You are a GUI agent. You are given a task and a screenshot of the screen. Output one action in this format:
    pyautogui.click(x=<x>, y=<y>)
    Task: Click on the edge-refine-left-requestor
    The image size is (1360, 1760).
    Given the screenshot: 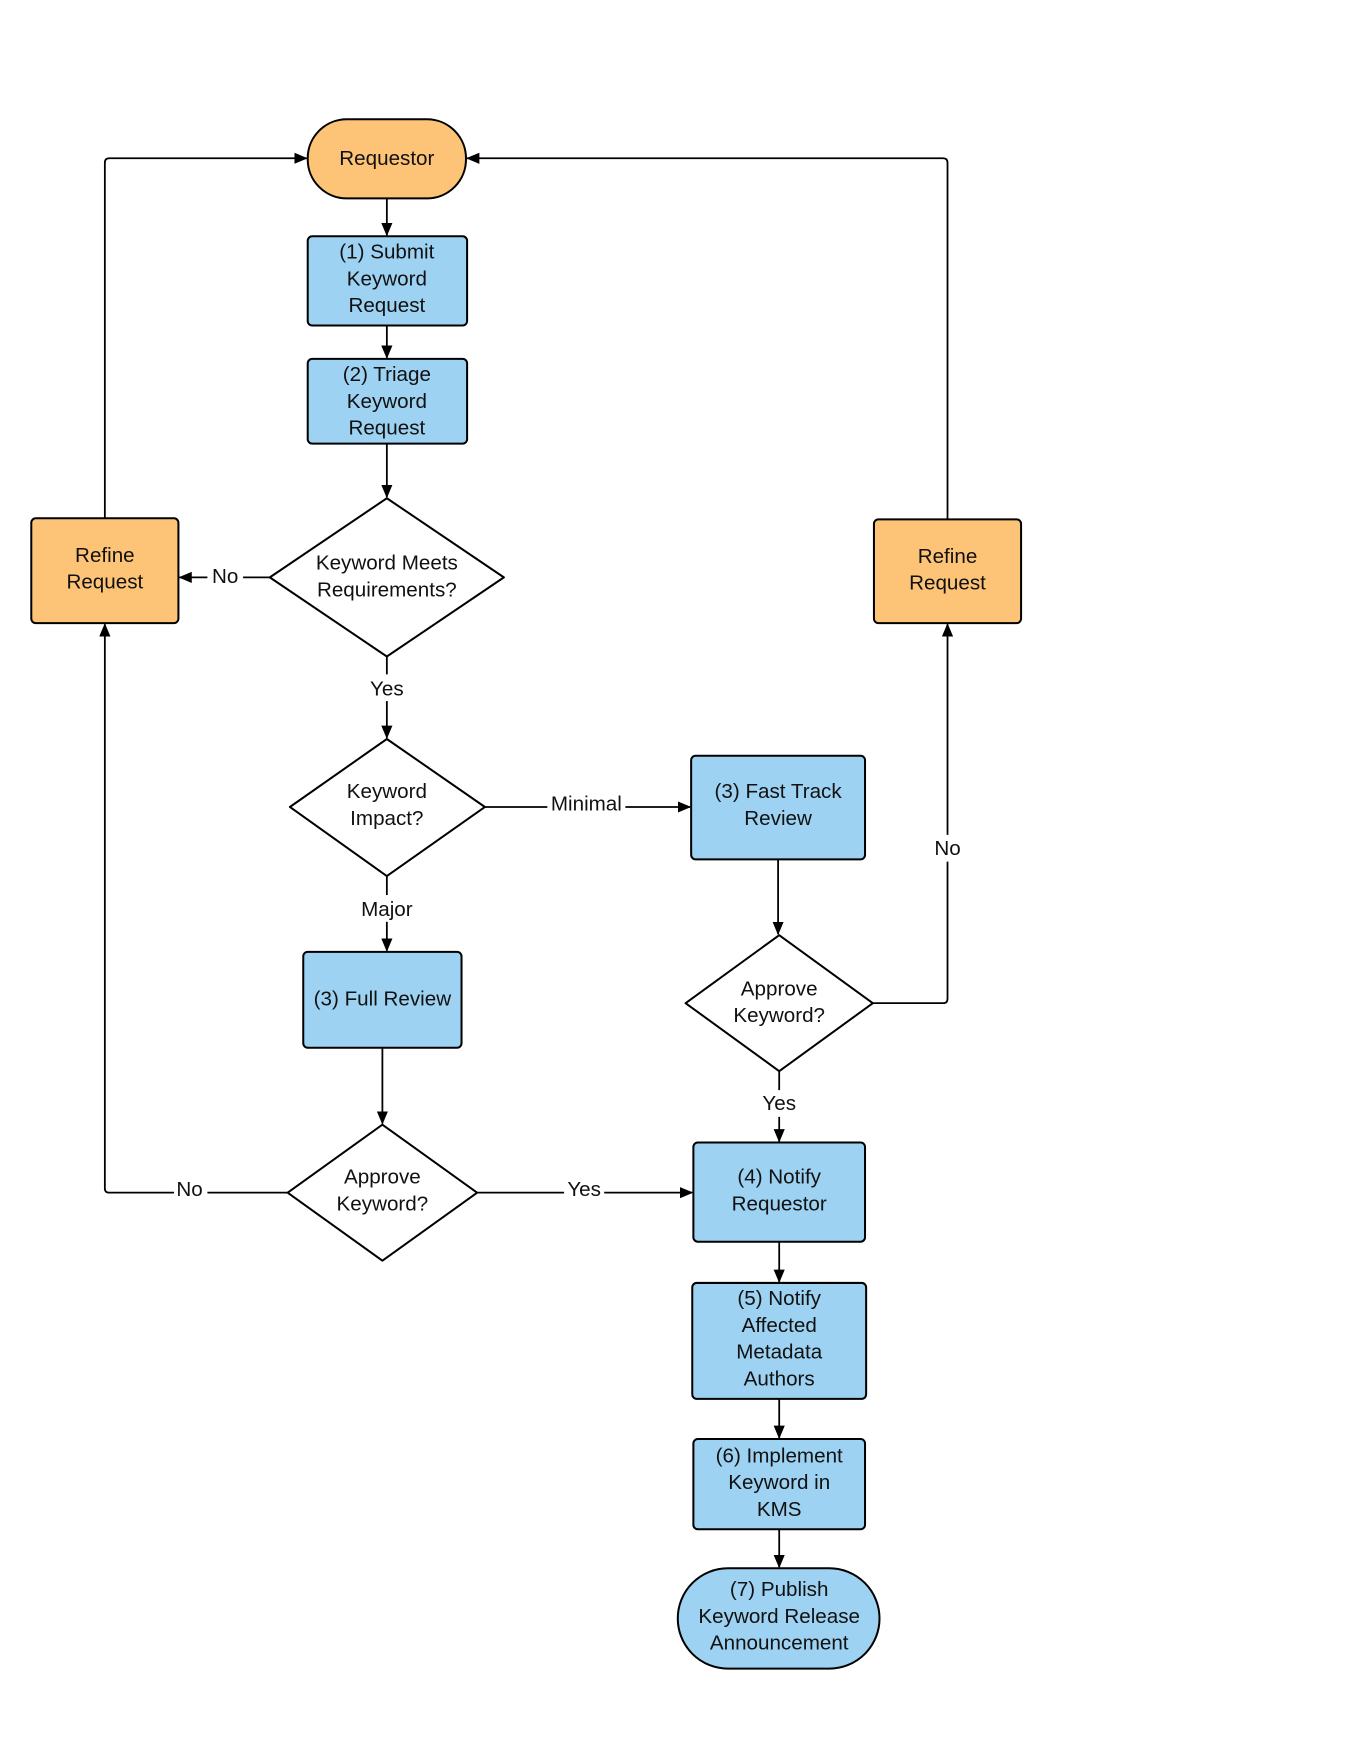 What is the action you would take?
    pyautogui.click(x=205, y=335)
    